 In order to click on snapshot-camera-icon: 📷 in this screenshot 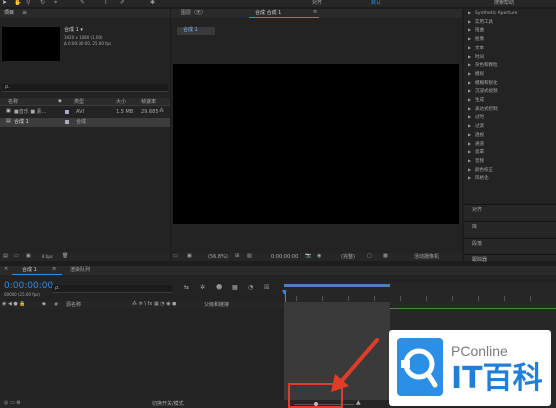, I will do `click(308, 256)`.